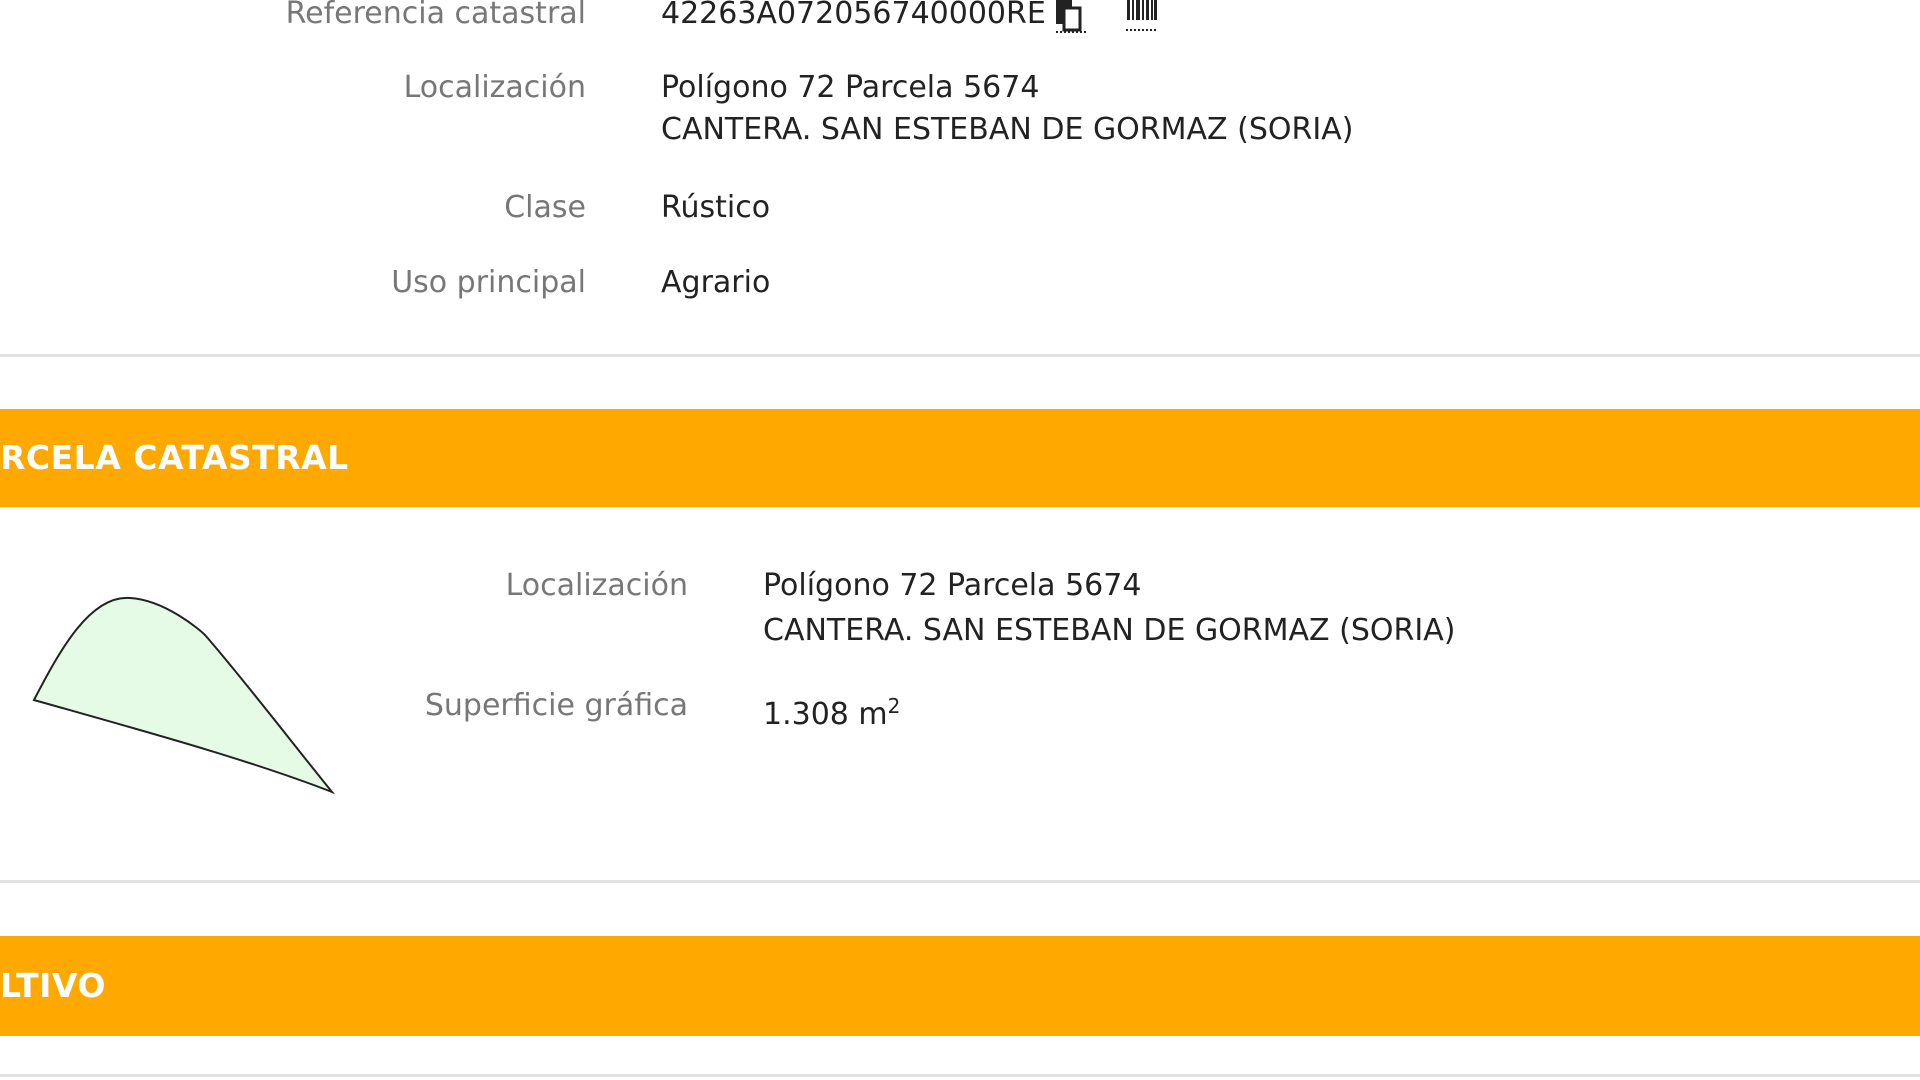 The height and width of the screenshot is (1080, 1920). What do you see at coordinates (1007, 129) in the screenshot?
I see `localizacion-line2: CANTERA. SAN ESTEBAN DE GORMAZ (SORIA)` at bounding box center [1007, 129].